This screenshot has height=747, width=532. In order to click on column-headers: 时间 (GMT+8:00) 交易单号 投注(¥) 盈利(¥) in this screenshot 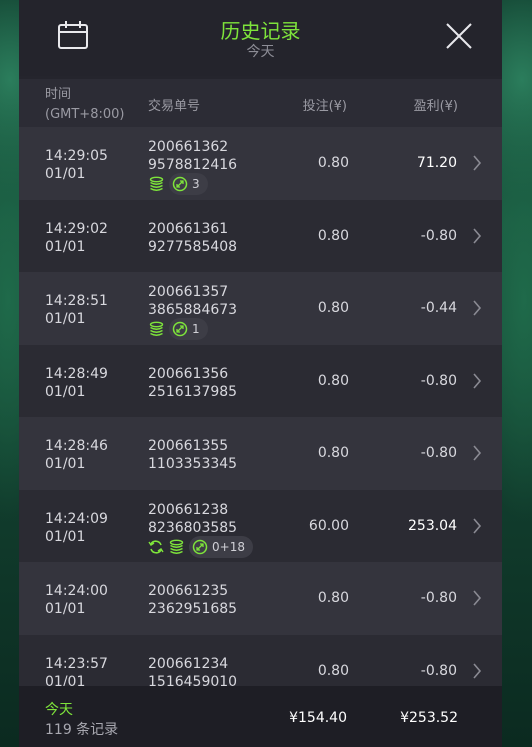, I will do `click(260, 103)`.